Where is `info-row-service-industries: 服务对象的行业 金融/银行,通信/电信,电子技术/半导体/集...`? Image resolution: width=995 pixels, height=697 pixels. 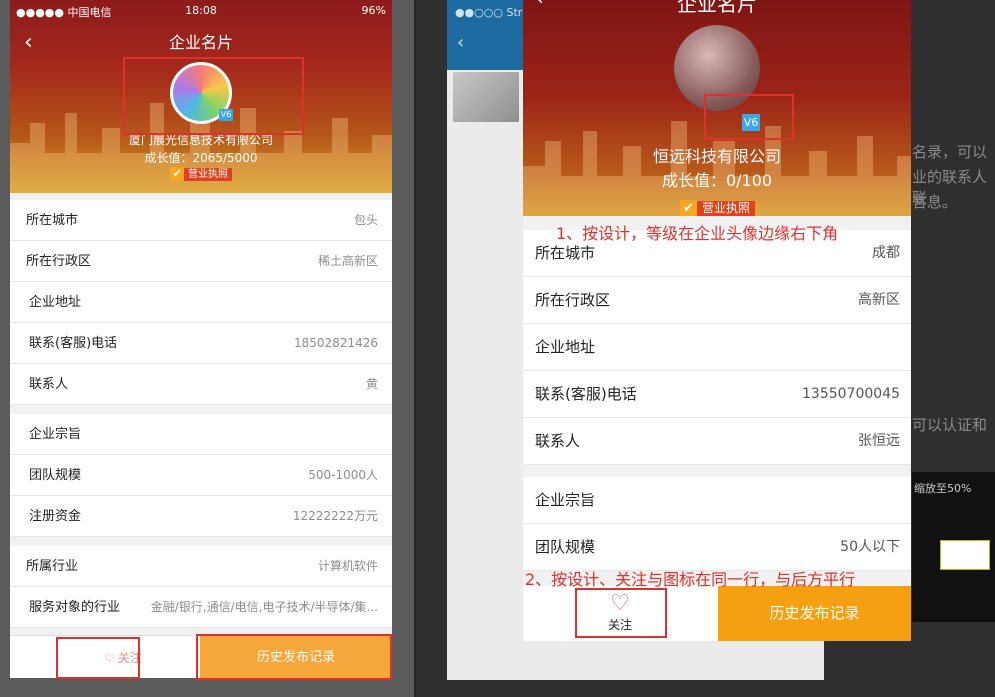
info-row-service-industries: 服务对象的行业 金融/银行,通信/电信,电子技术/半导体/集... is located at coordinates (201, 607).